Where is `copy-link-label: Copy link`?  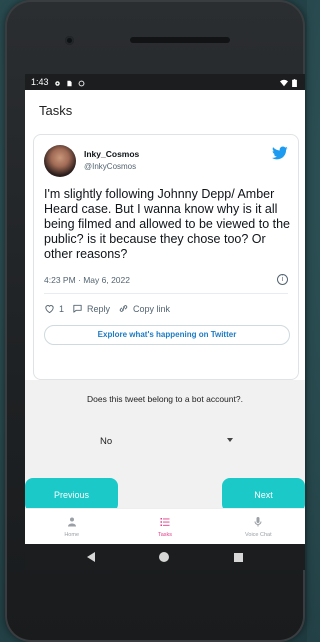
copy-link-label: Copy link is located at coordinates (152, 308).